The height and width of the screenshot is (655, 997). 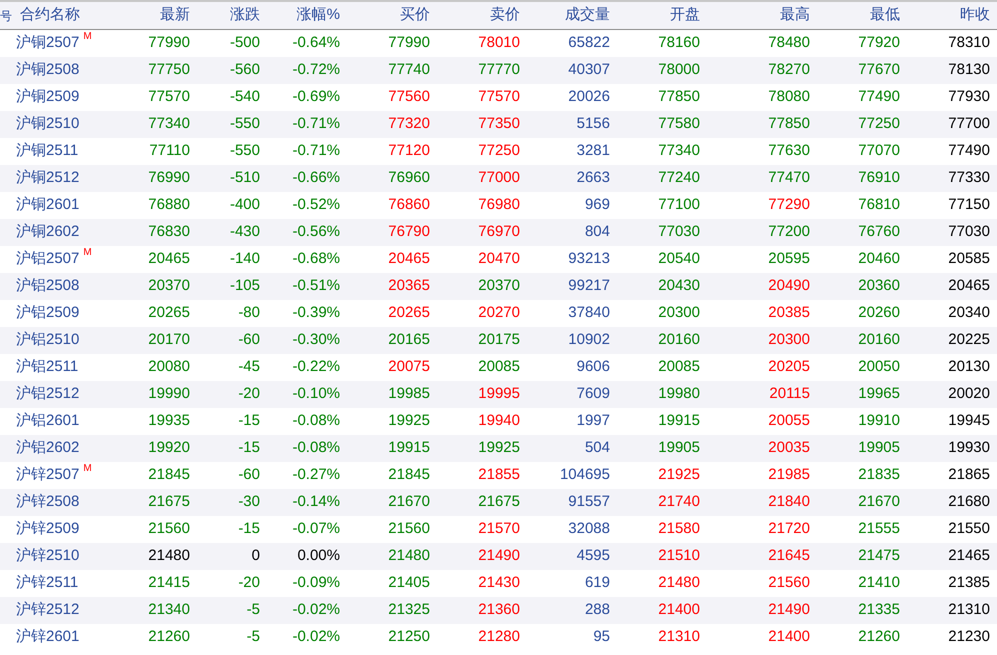 I want to click on table-cell-text: 20020, so click(x=968, y=394).